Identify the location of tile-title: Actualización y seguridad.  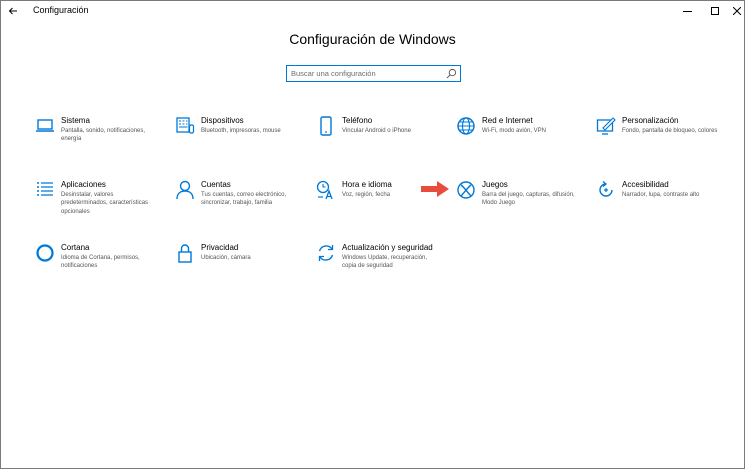
(387, 247).